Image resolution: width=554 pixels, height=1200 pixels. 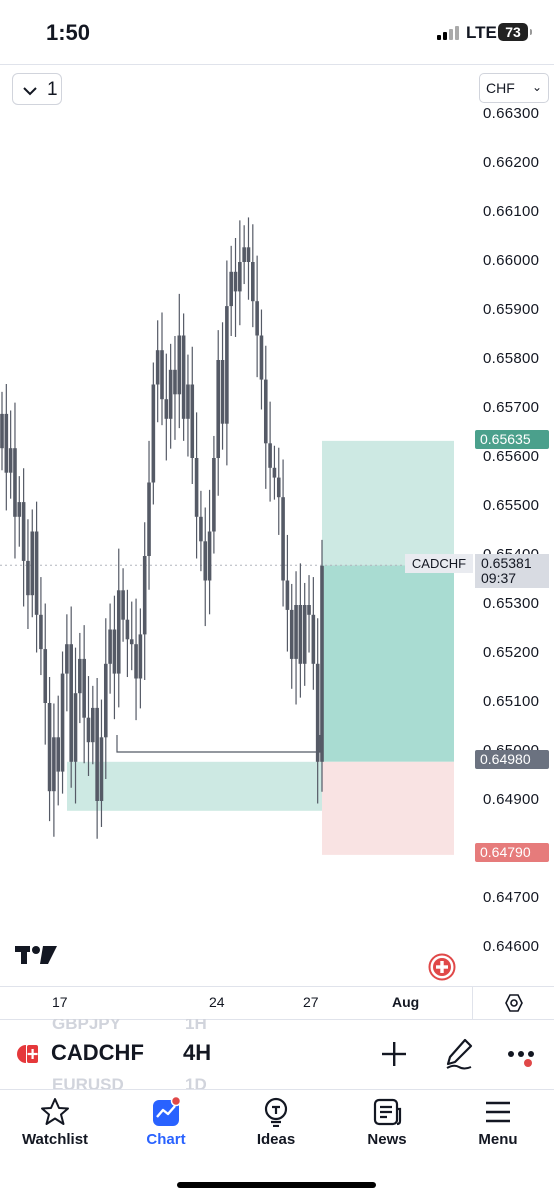 What do you see at coordinates (394, 1054) in the screenshot?
I see `add-symbol-icon` at bounding box center [394, 1054].